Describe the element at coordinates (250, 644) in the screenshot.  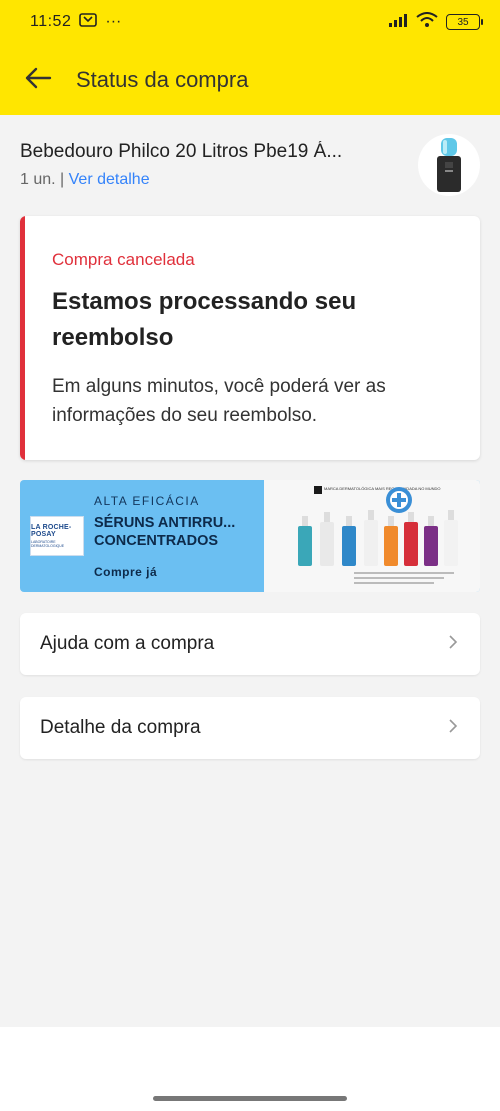
I see `help-with-purchase-row: Ajuda com a compra` at that location.